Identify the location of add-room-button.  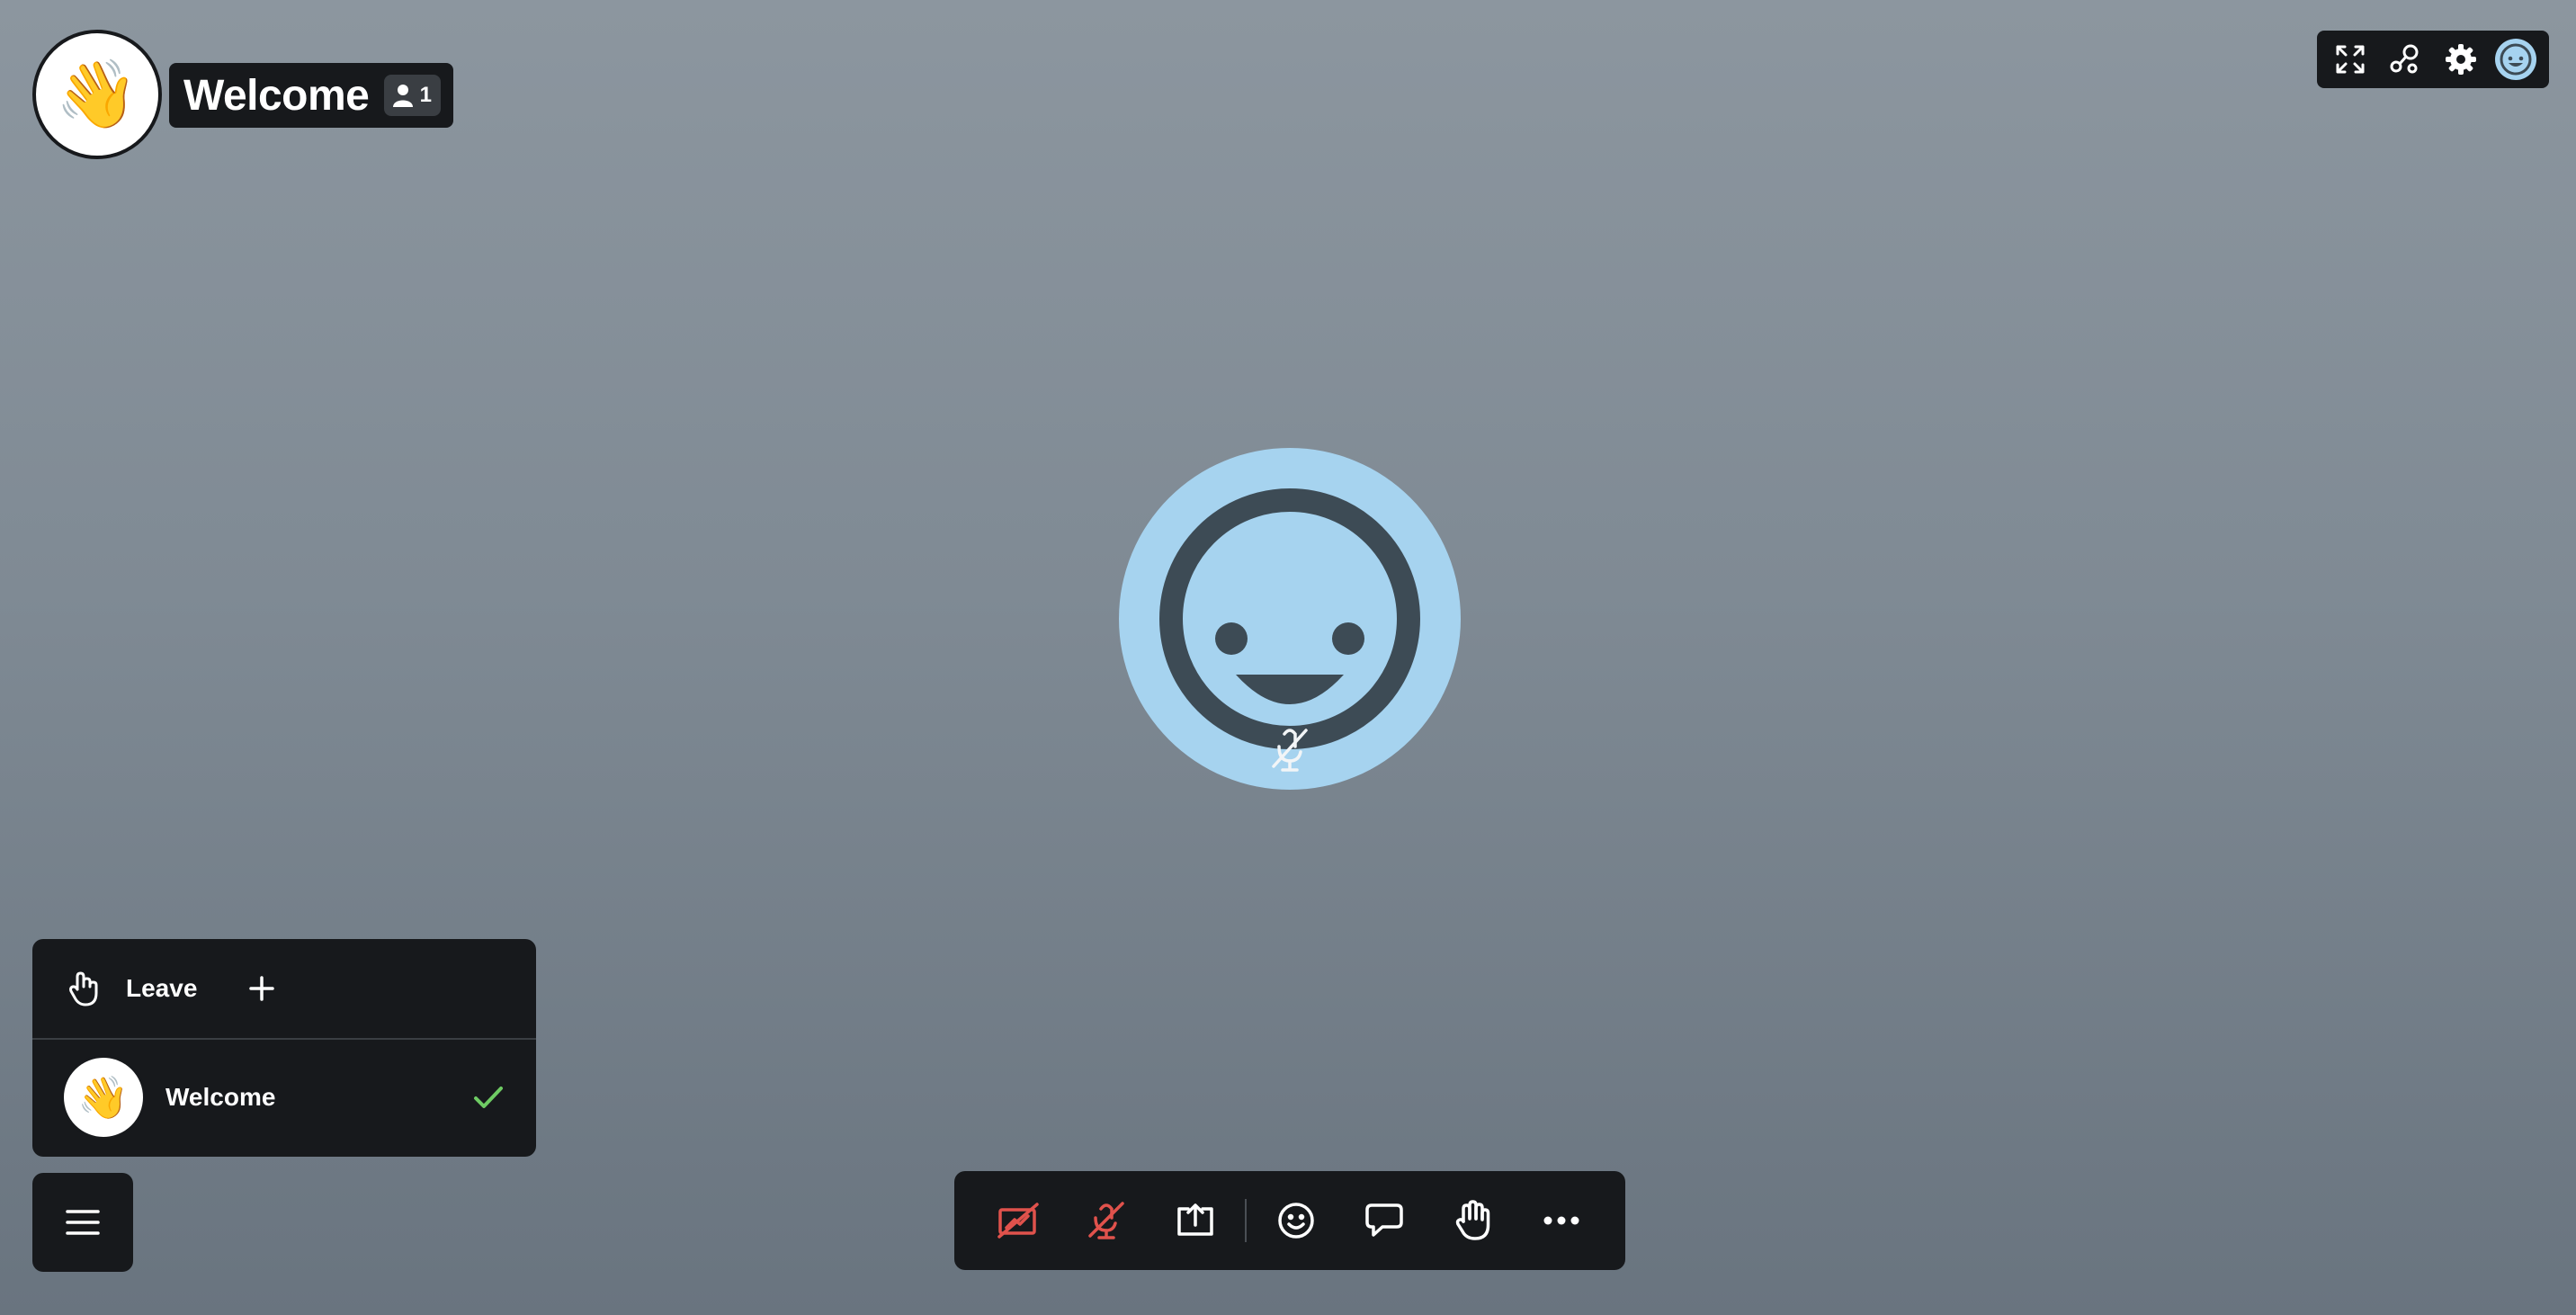
(262, 989).